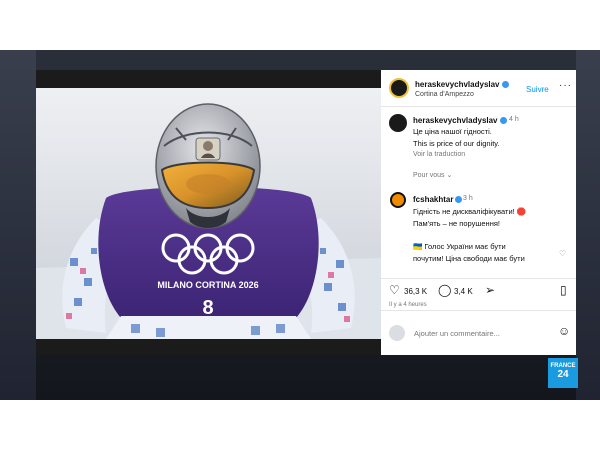 The width and height of the screenshot is (600, 450). Describe the element at coordinates (408, 305) in the screenshot. I see `post-age: Il y a 4 heures` at that location.